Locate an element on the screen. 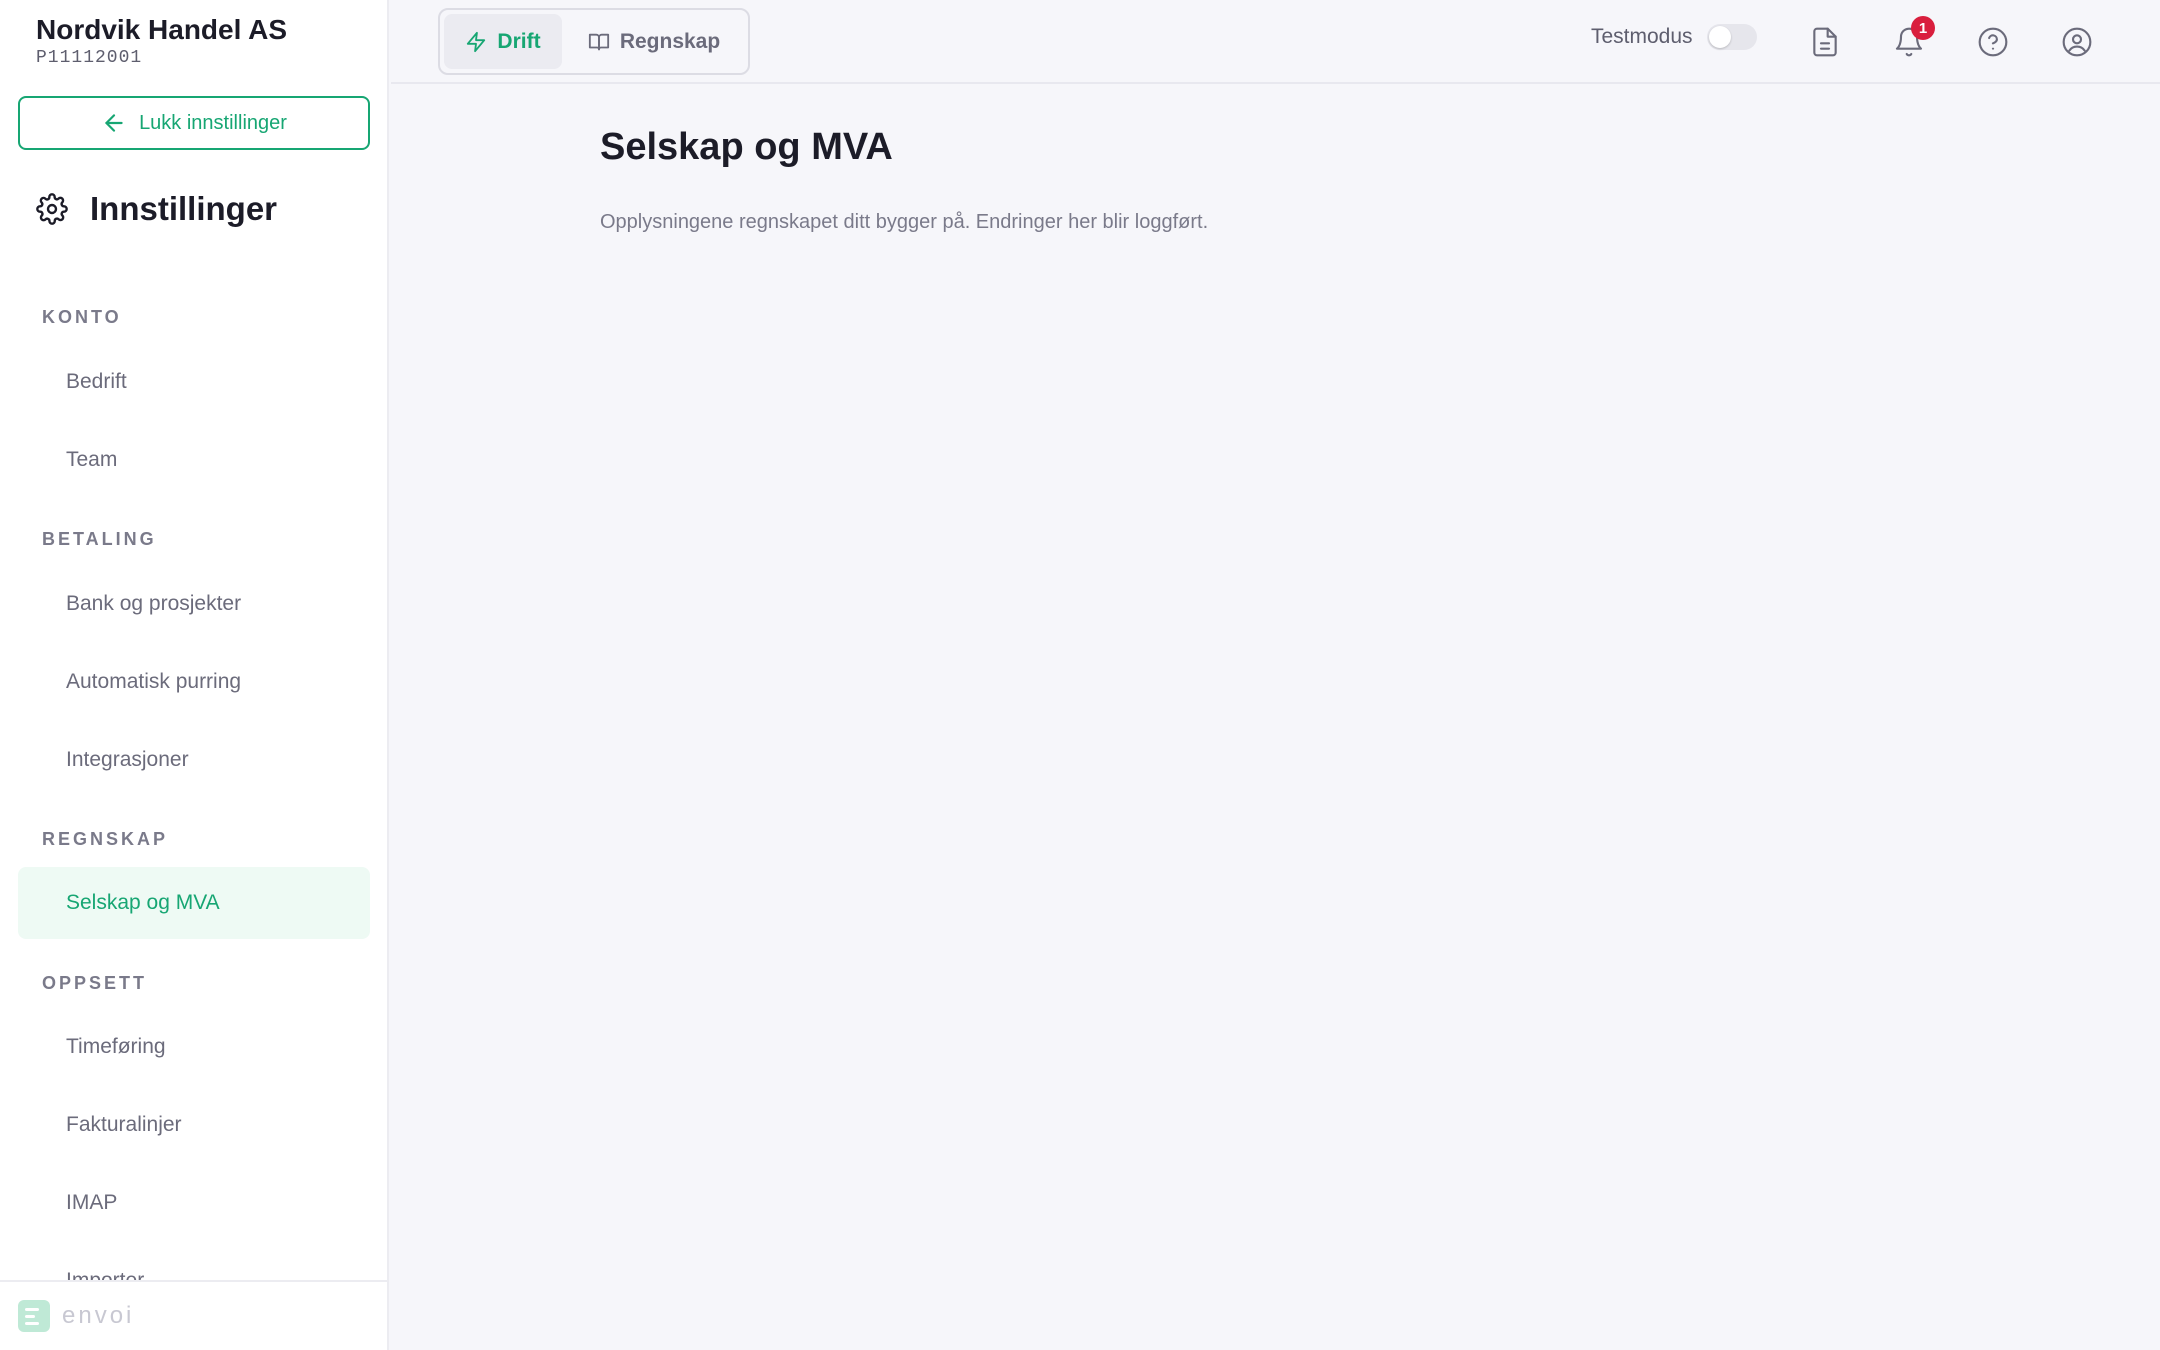 This screenshot has height=1350, width=2160. help-icon is located at coordinates (1993, 42).